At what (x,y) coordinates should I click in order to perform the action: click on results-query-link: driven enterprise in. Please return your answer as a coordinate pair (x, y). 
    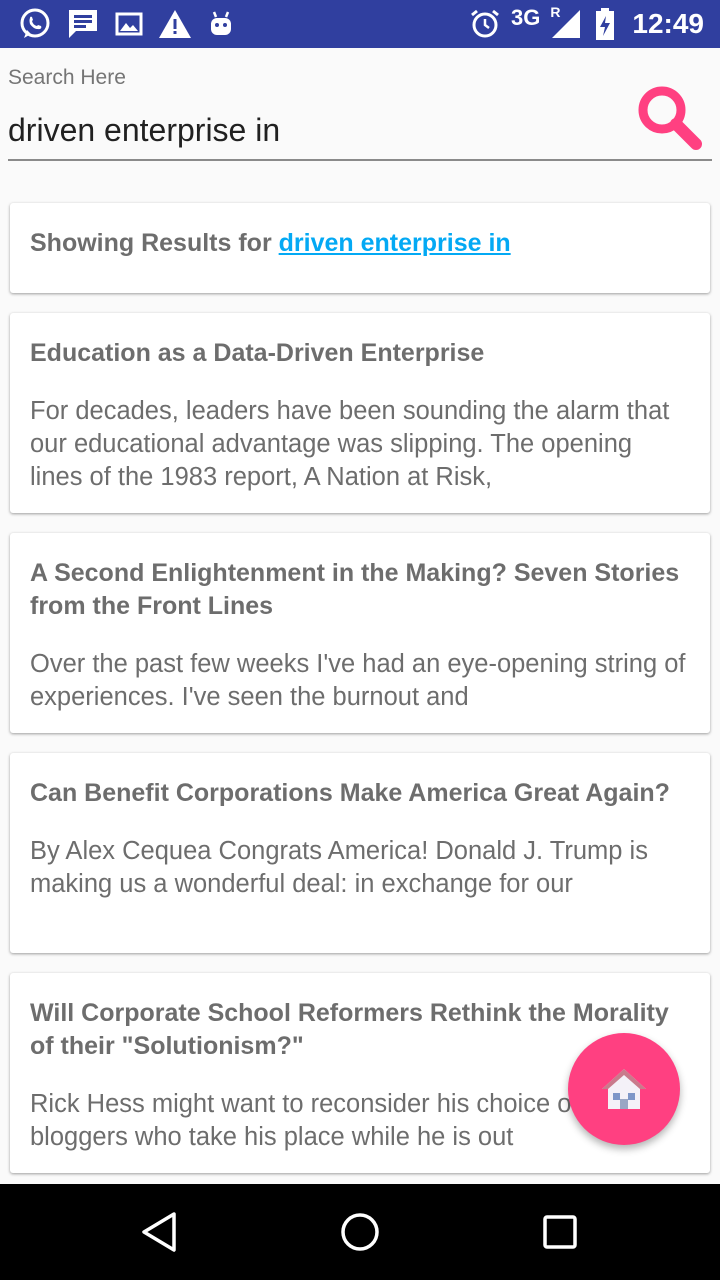
    Looking at the image, I should click on (395, 243).